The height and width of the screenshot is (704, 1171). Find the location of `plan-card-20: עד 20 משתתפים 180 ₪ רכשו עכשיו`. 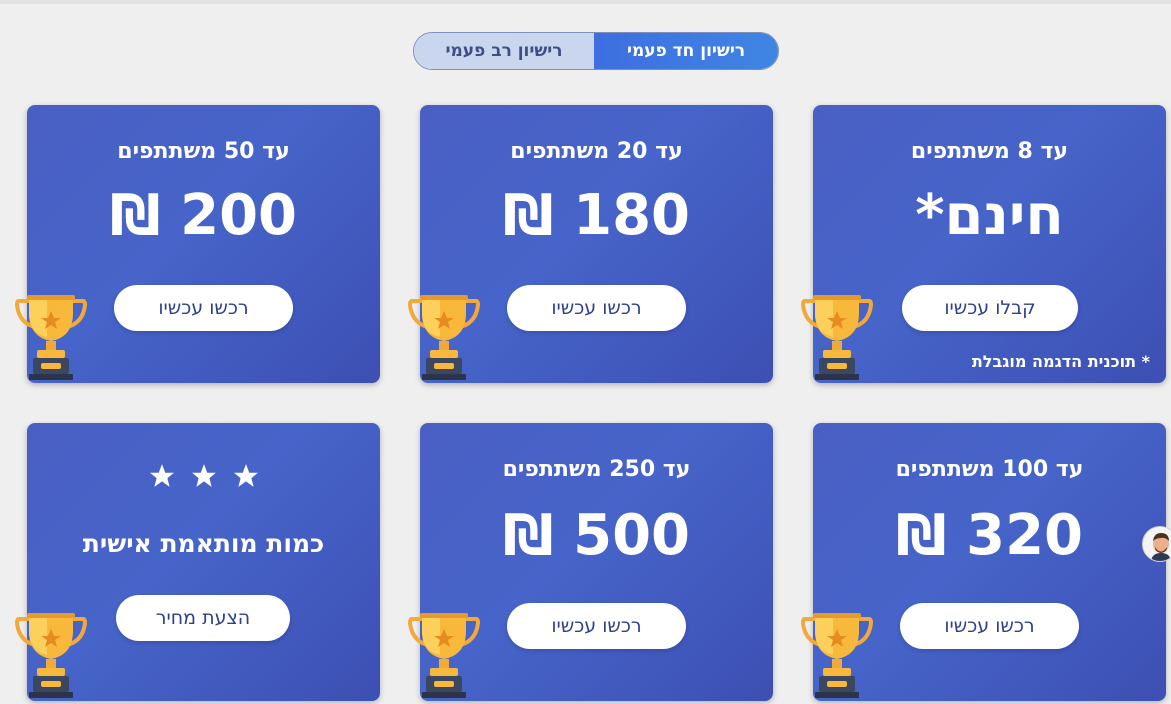

plan-card-20: עד 20 משתתפים 180 ₪ רכשו עכשיו is located at coordinates (590, 244).